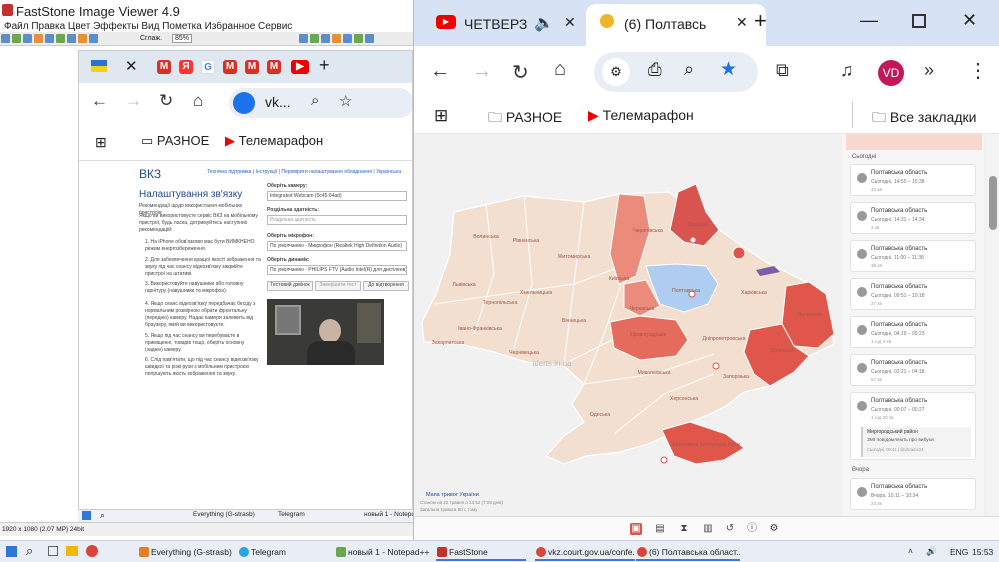 This screenshot has width=999, height=562. I want to click on maximize-icon, so click(919, 21).